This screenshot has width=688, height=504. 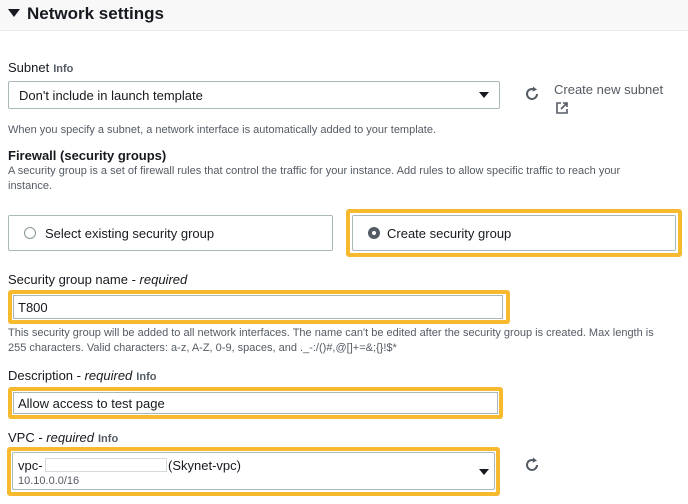 I want to click on caret-down-icon, so click(x=14, y=13).